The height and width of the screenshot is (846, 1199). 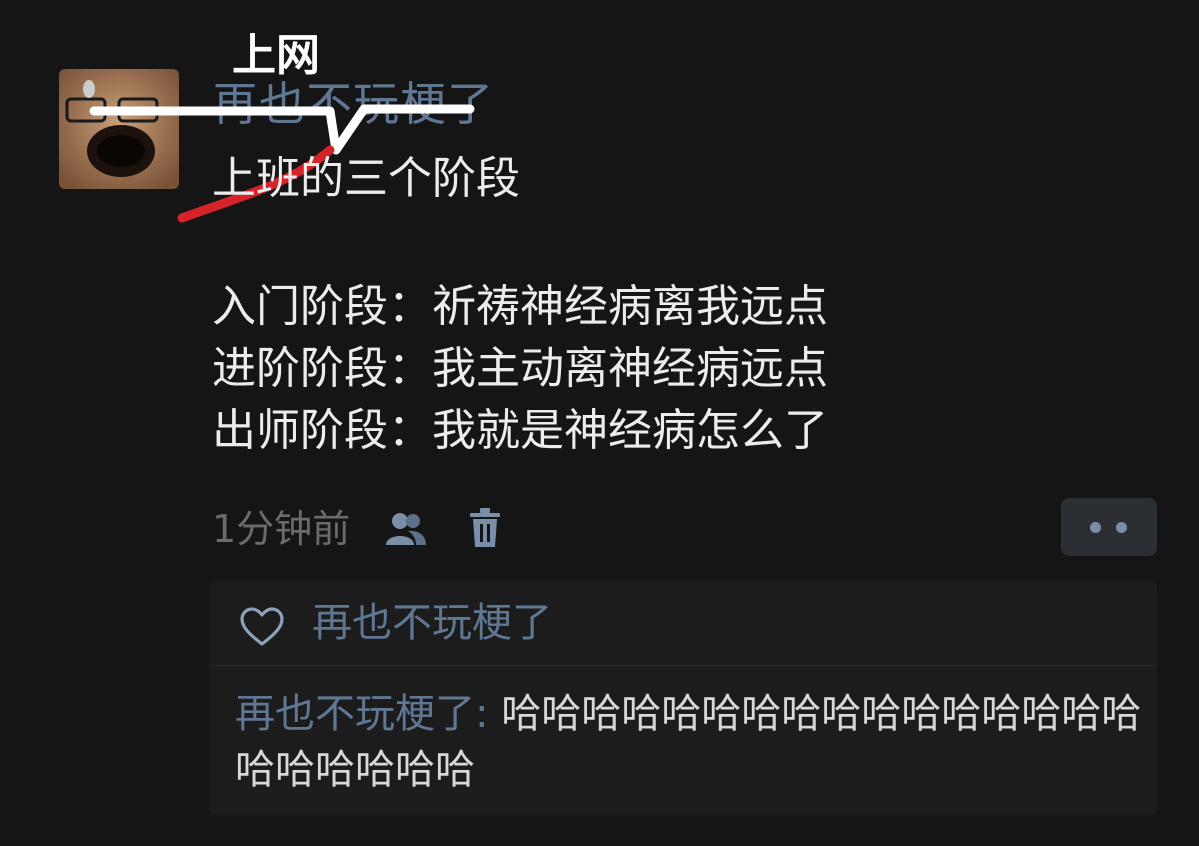 What do you see at coordinates (355, 714) in the screenshot?
I see `comment-author: 再也不玩梗了` at bounding box center [355, 714].